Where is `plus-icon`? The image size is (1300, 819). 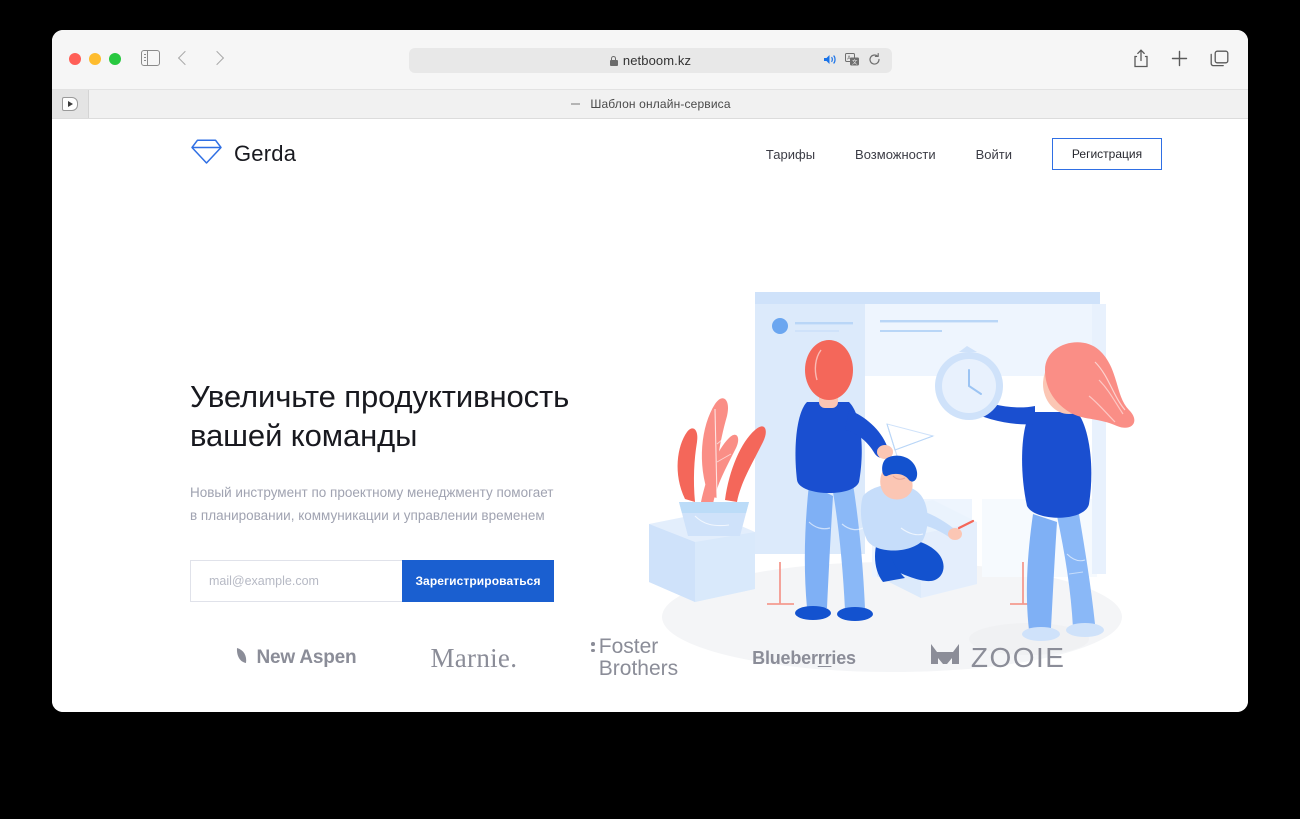
plus-icon is located at coordinates (1179, 61).